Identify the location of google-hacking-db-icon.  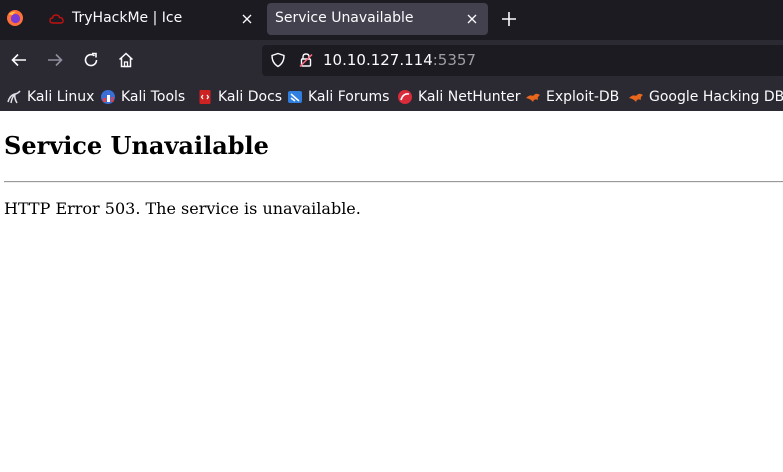
(636, 97).